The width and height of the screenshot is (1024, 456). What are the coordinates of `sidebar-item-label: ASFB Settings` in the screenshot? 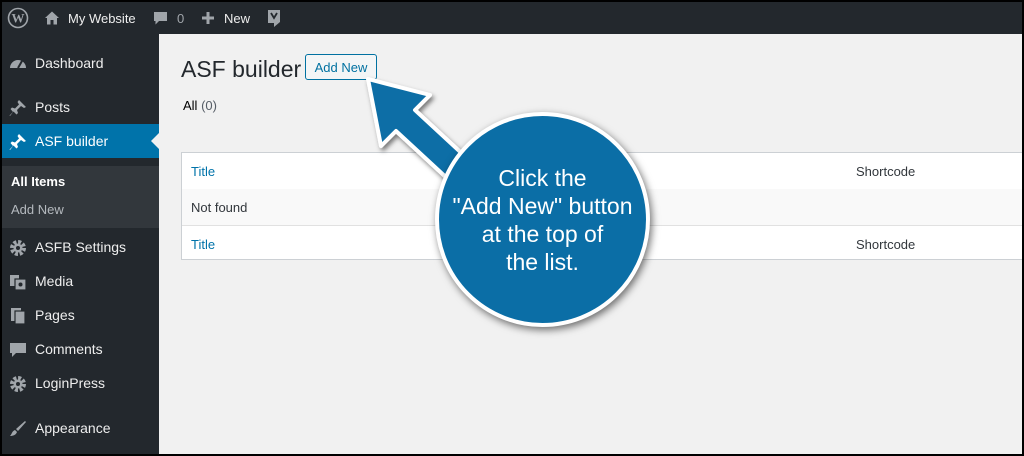 It's located at (81, 247).